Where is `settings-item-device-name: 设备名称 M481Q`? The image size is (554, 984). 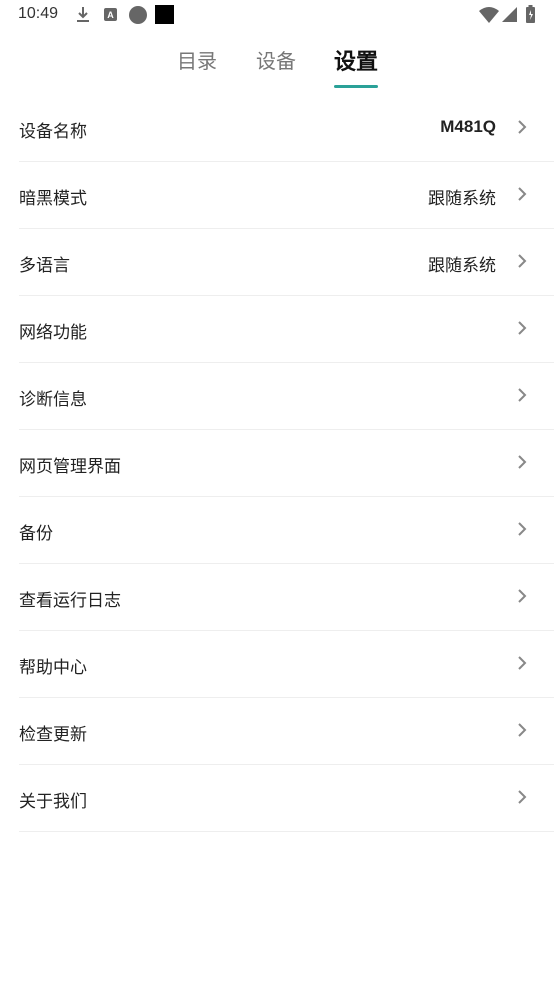 settings-item-device-name: 设备名称 M481Q is located at coordinates (286, 128).